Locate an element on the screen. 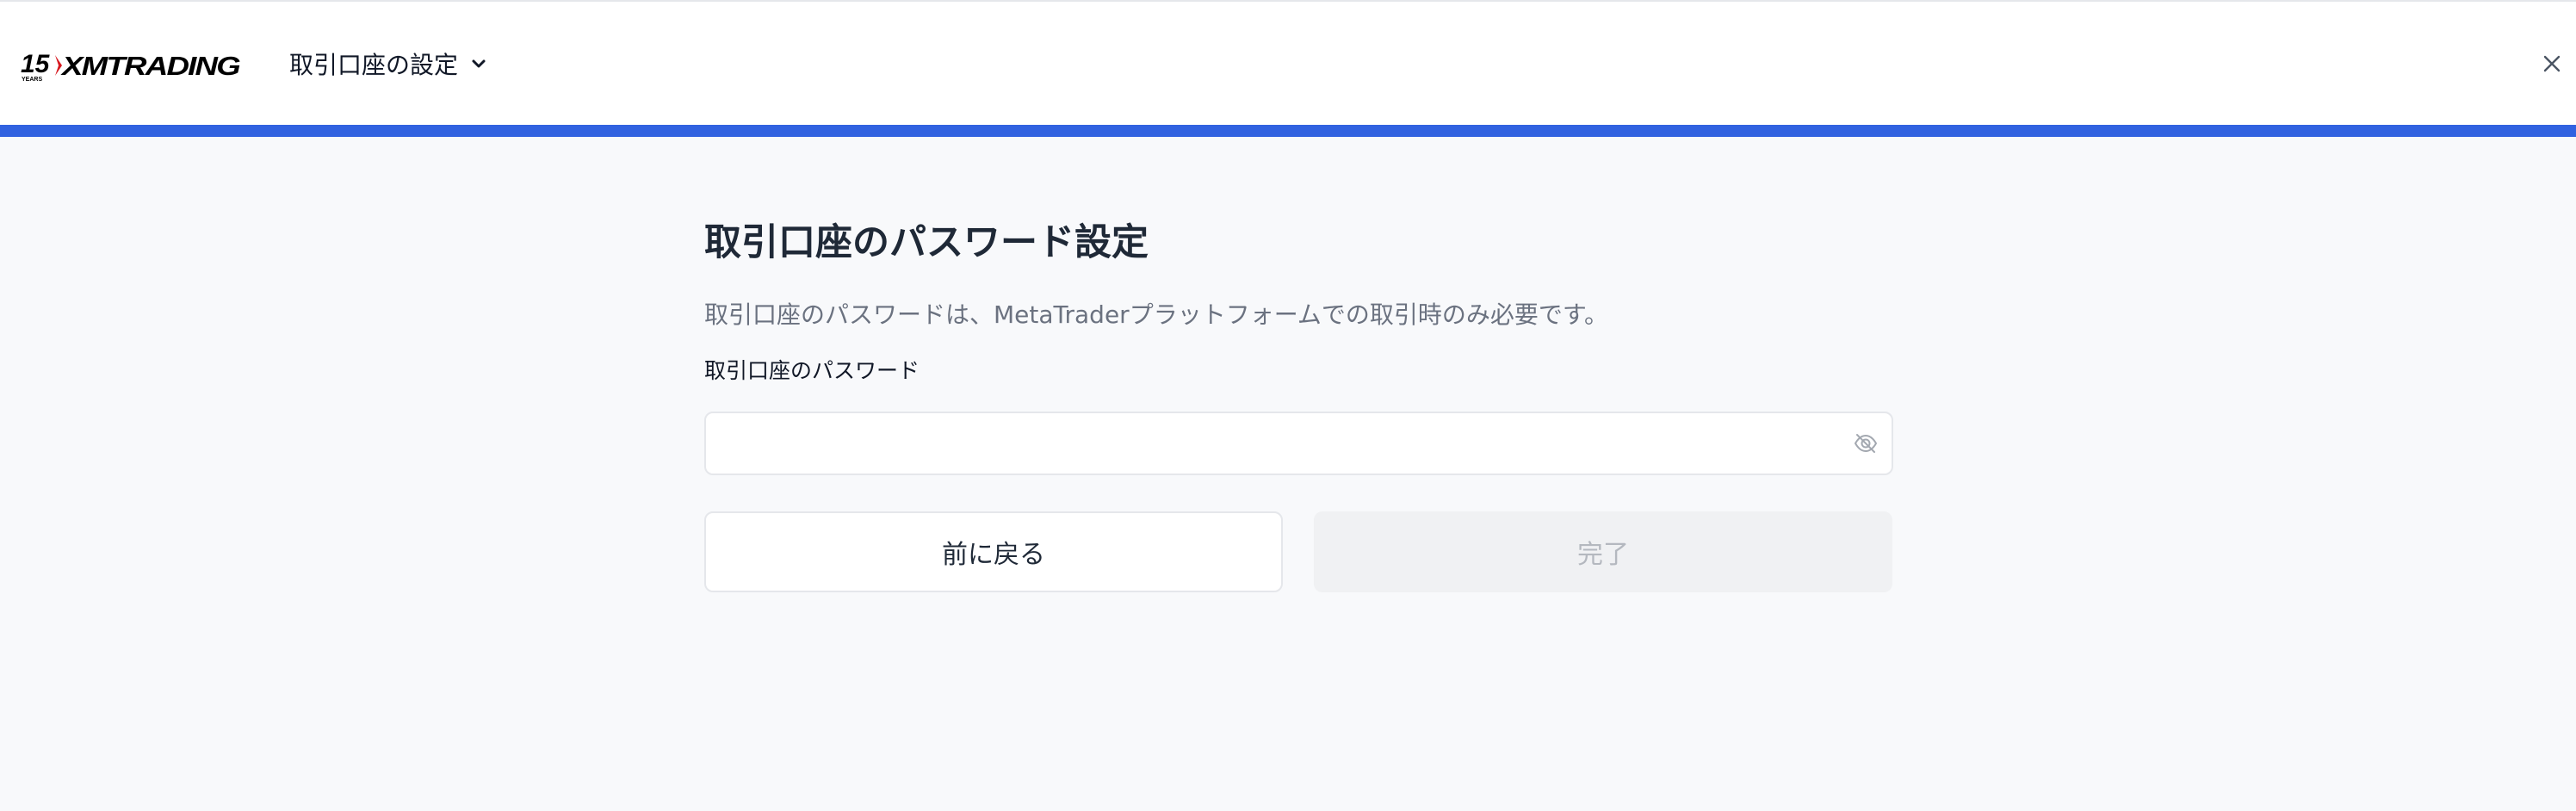 Image resolution: width=2576 pixels, height=811 pixels. password-field-wrapper is located at coordinates (1299, 444).